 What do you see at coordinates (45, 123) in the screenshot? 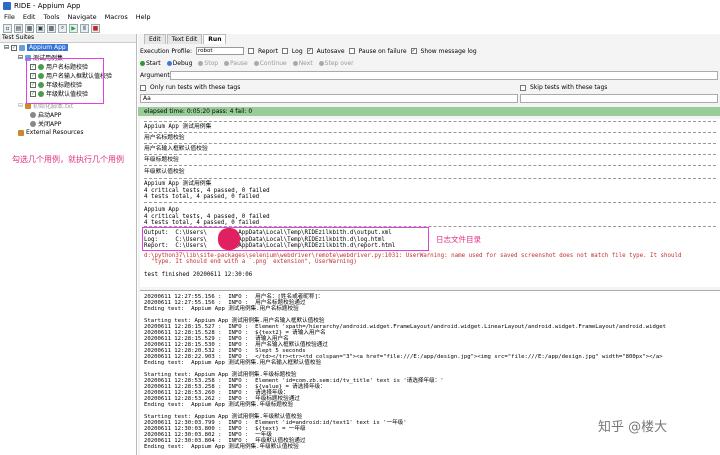
I see `tree-item-keyword-close: 关闭APP` at bounding box center [45, 123].